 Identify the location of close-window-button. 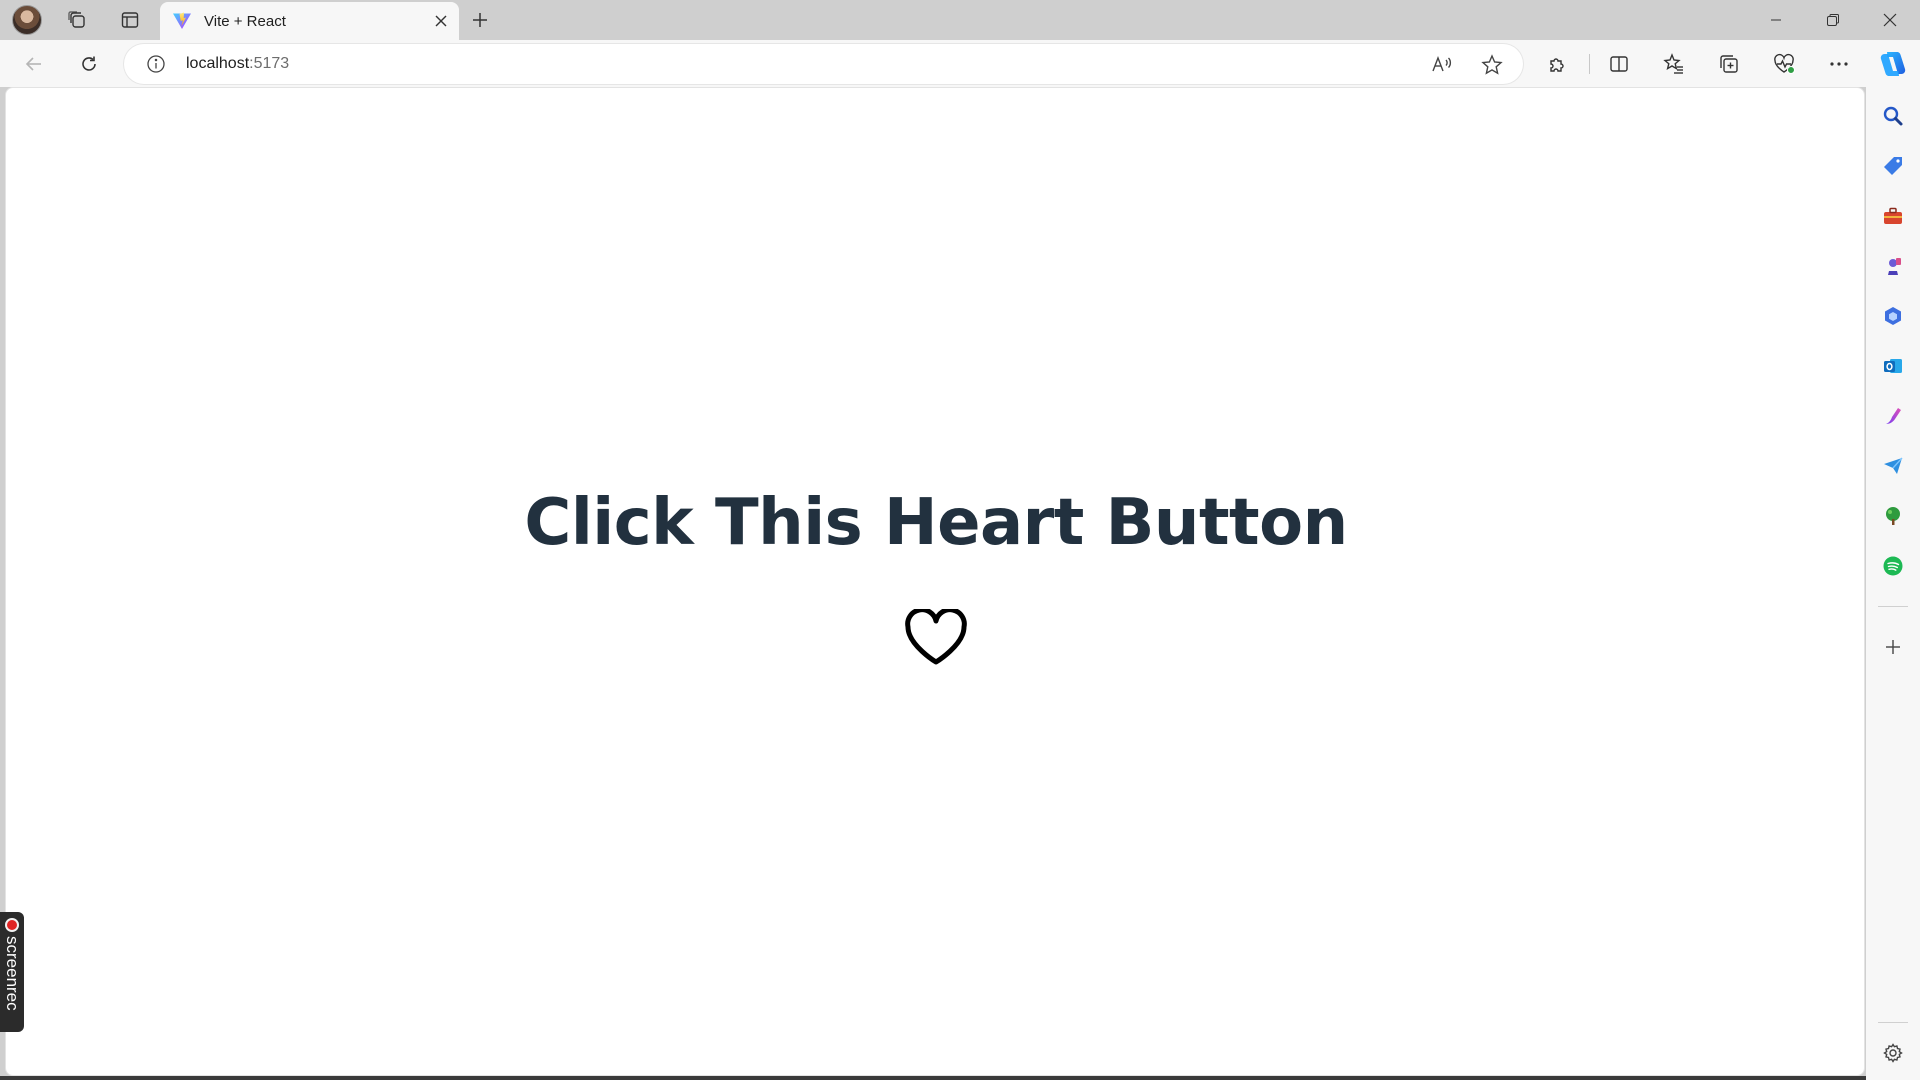
(1890, 20).